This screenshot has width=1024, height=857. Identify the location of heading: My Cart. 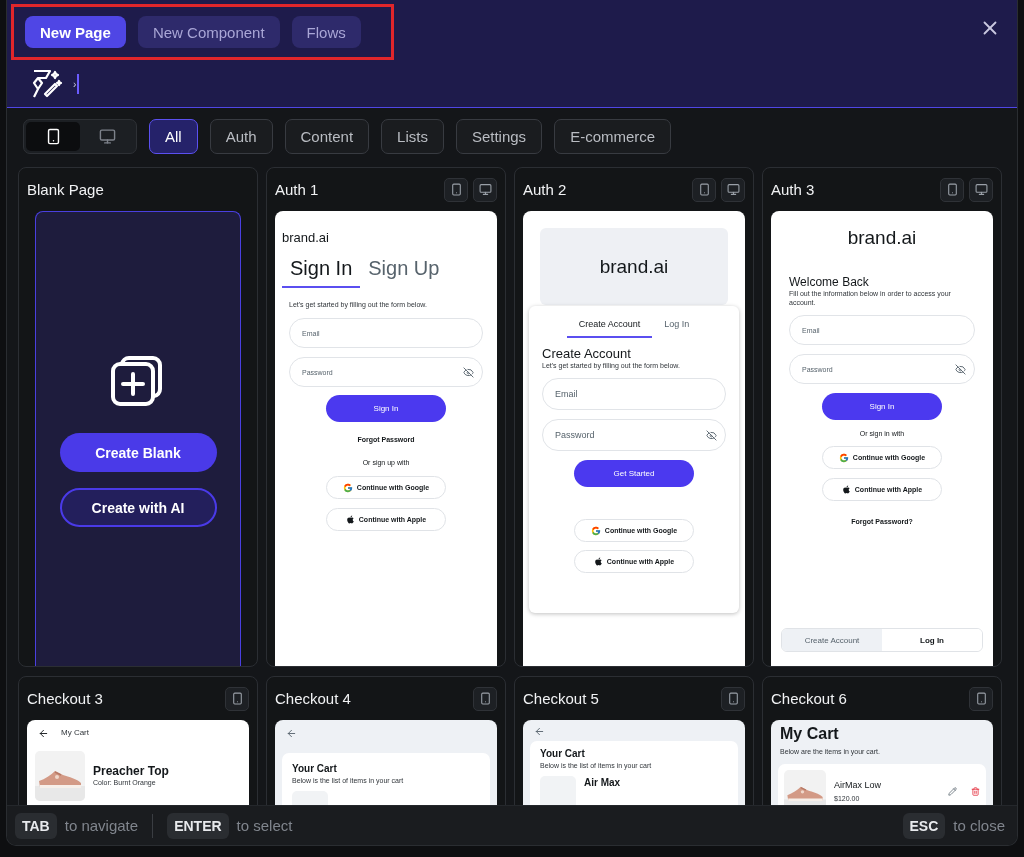
(810, 734).